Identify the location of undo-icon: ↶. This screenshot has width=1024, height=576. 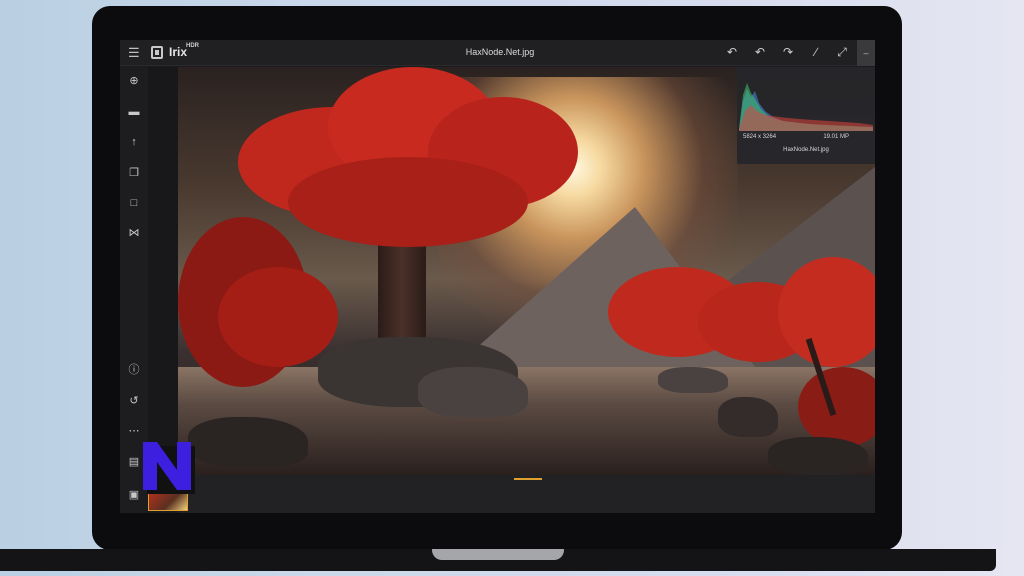
(760, 52).